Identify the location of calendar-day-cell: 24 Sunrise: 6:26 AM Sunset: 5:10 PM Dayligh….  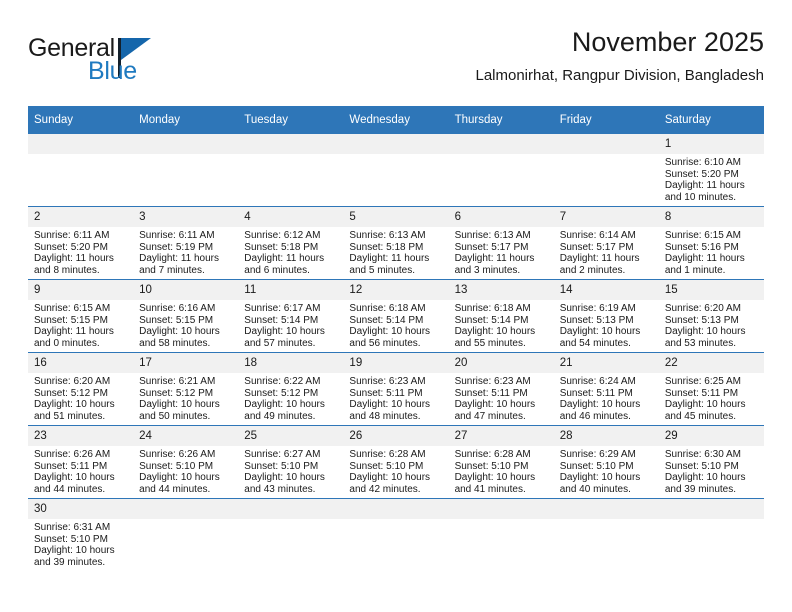
(186, 462).